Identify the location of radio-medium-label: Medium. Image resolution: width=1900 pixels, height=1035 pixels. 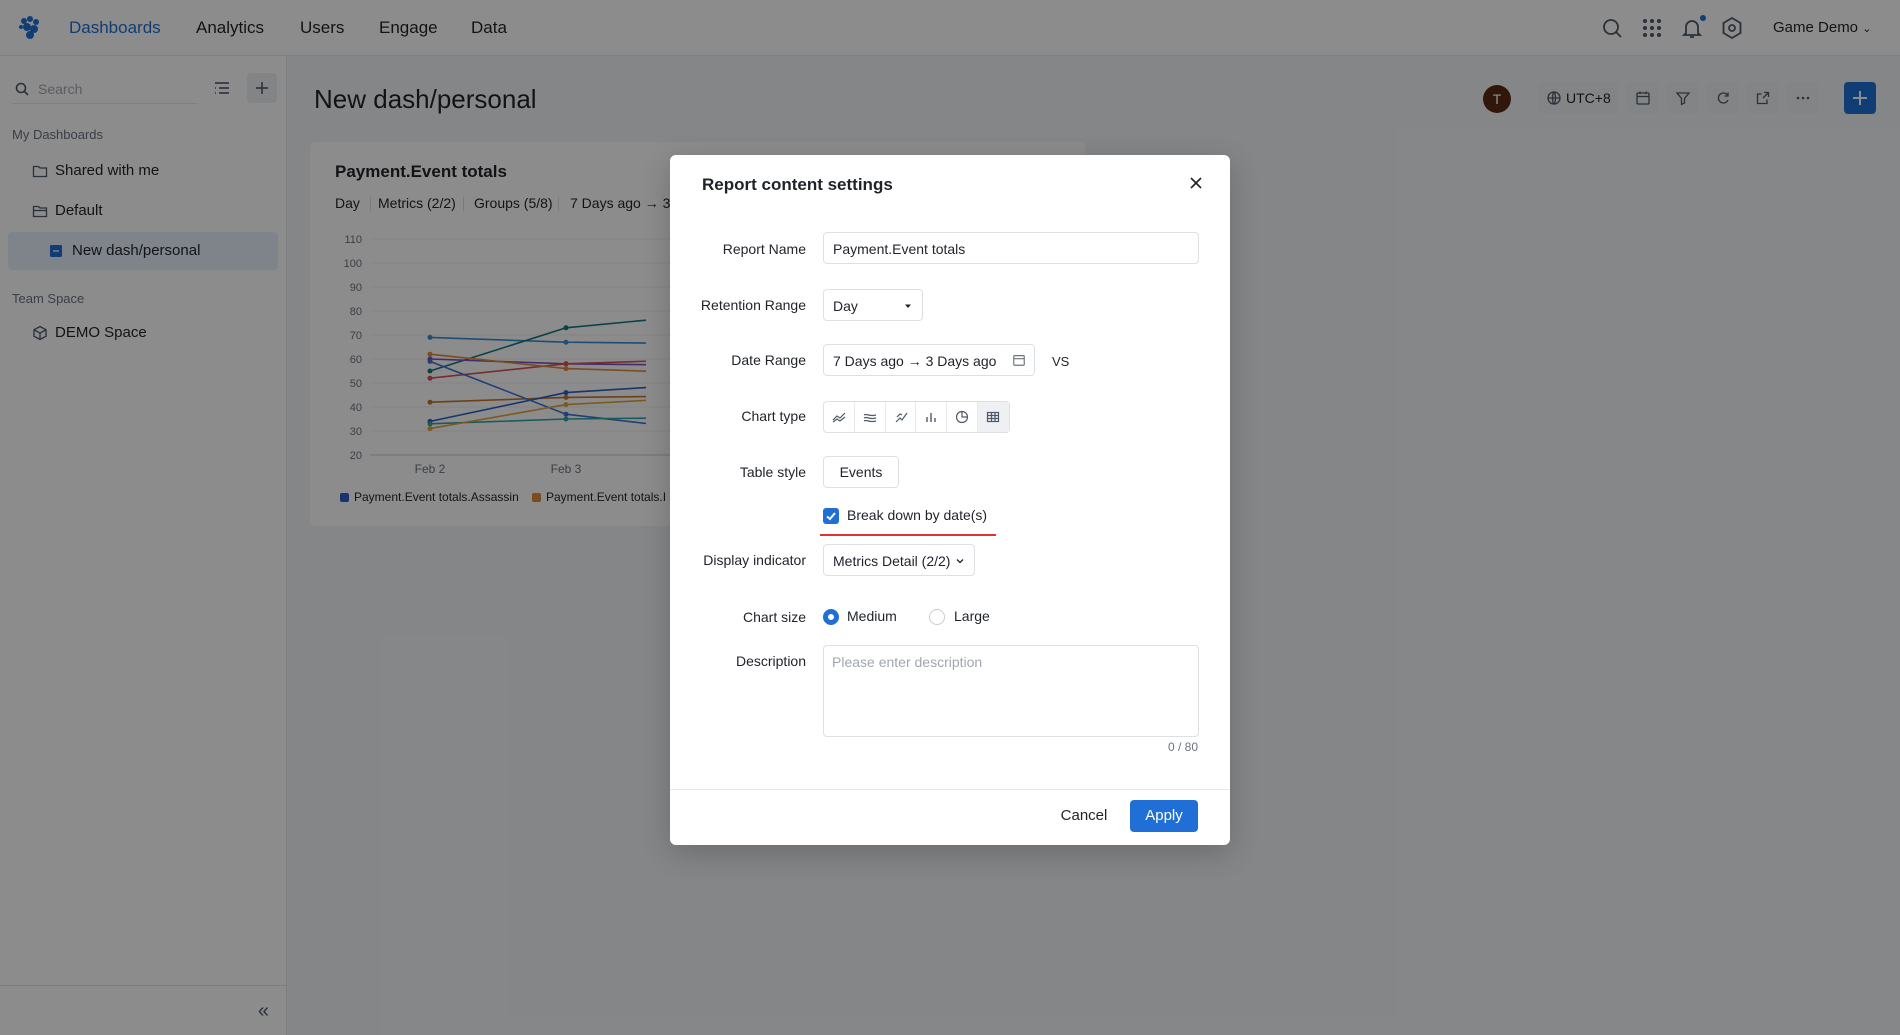
(872, 616).